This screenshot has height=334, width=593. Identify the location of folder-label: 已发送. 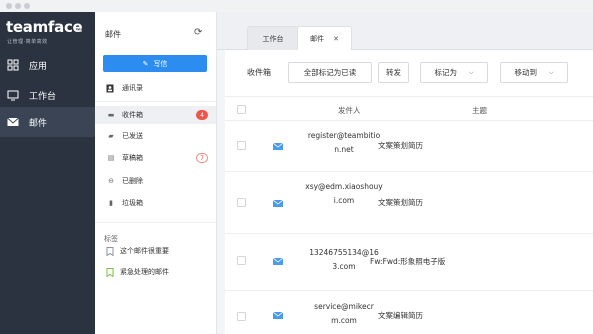
(132, 136).